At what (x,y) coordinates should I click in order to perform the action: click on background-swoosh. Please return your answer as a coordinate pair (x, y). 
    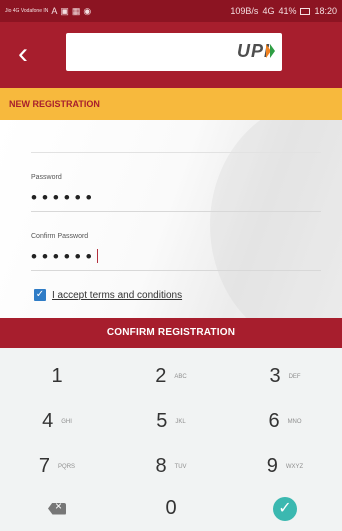
    Looking at the image, I should click on (276, 219).